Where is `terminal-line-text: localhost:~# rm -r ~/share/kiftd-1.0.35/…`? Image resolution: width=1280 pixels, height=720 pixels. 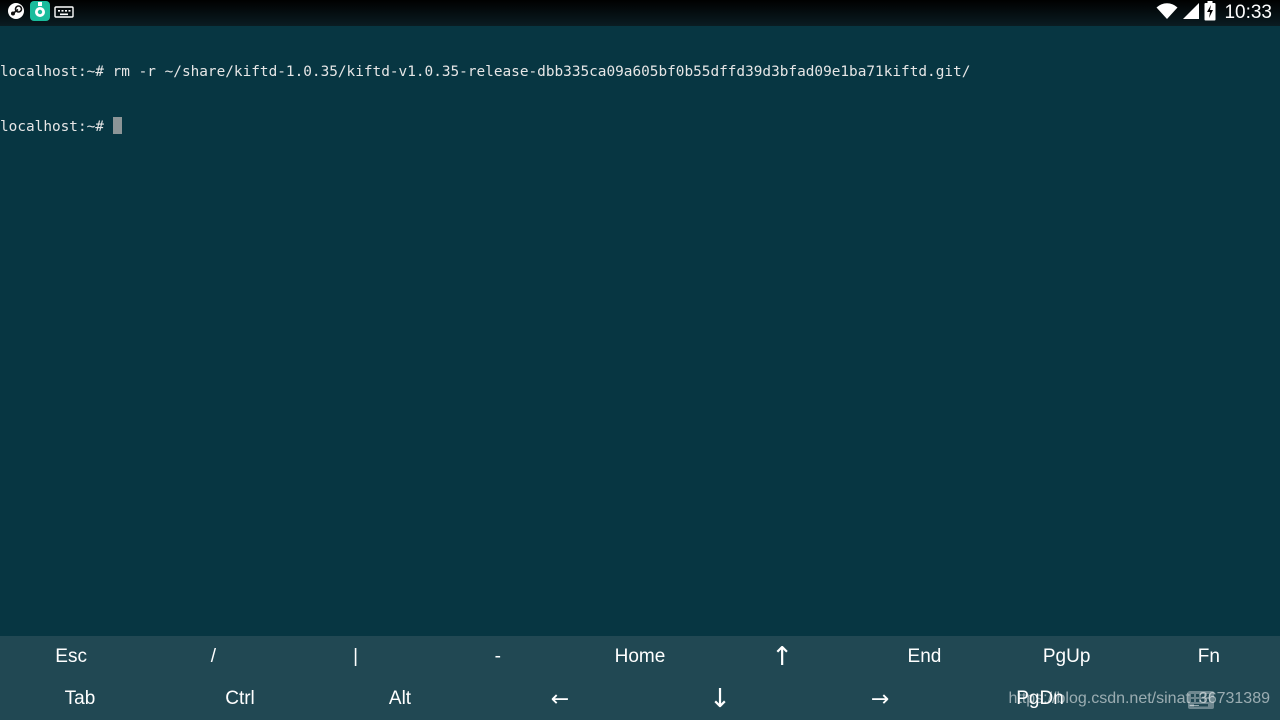 terminal-line-text: localhost:~# rm -r ~/share/kiftd-1.0.35/… is located at coordinates (485, 72).